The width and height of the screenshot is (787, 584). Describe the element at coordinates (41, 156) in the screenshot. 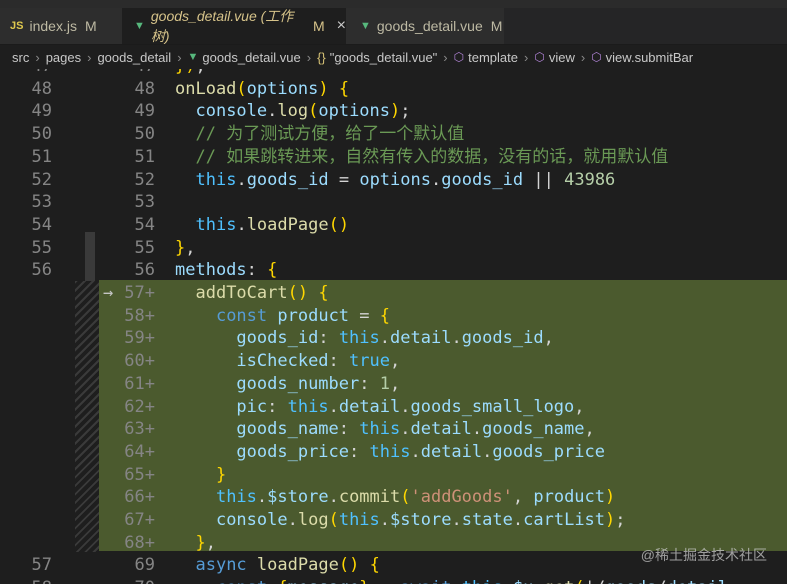

I see `original-line-number: 51` at that location.